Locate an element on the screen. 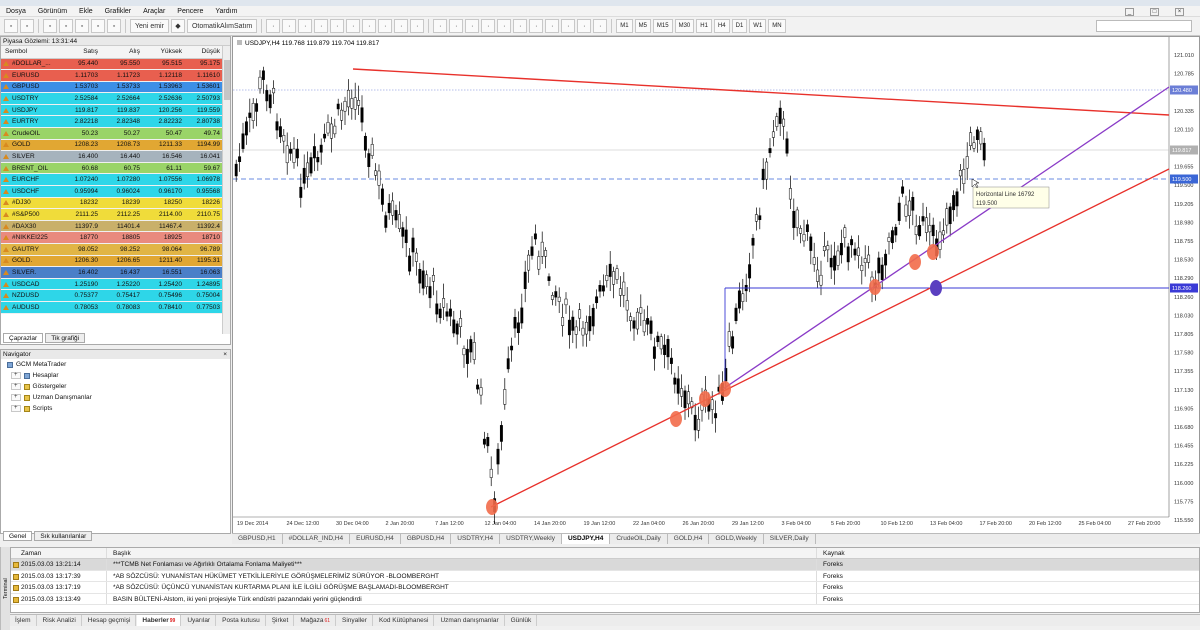 Image resolution: width=1200 pixels, height=630 pixels. market-watch-row: NZDUSD 0.75377 0.75417 0.75496 0.75004 is located at coordinates (112, 295).